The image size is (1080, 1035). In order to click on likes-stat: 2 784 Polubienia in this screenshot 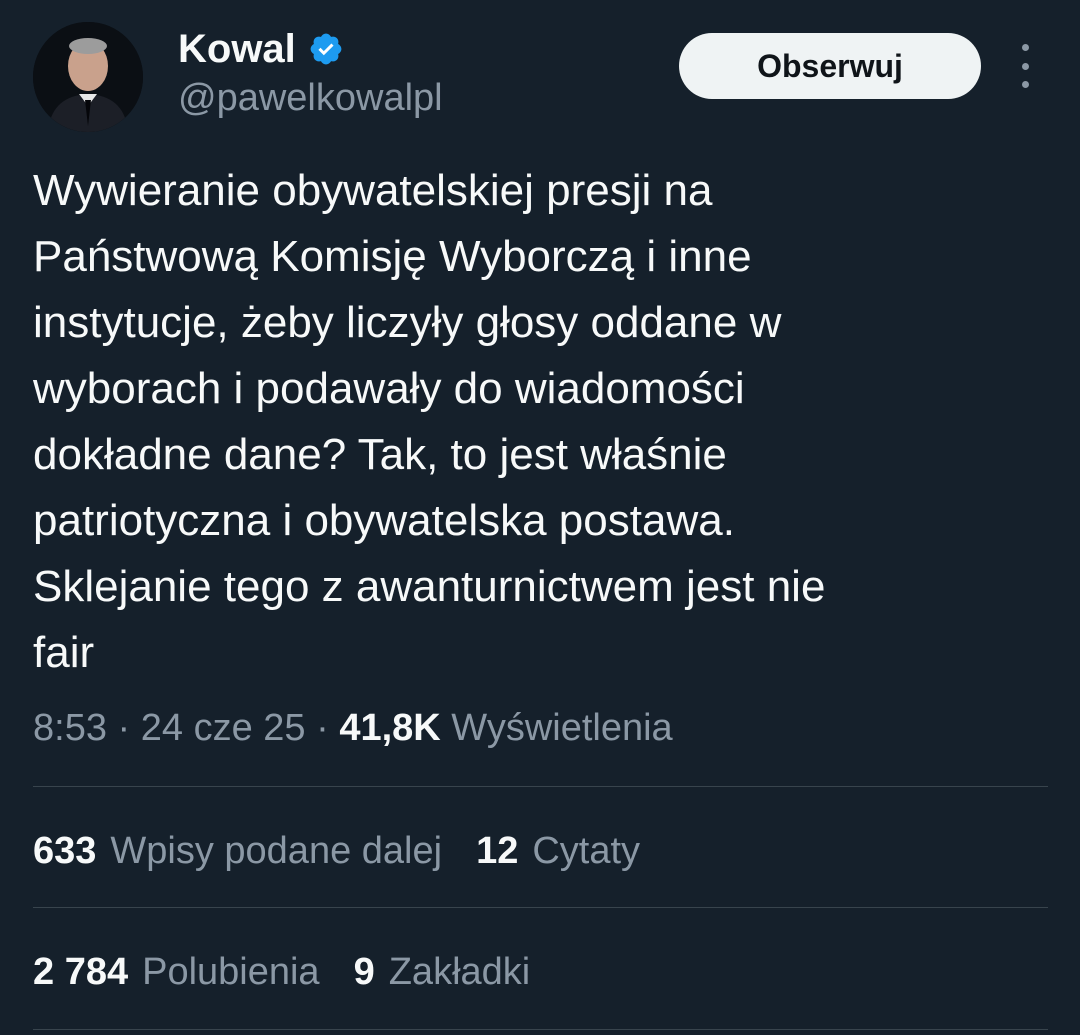, I will do `click(176, 972)`.